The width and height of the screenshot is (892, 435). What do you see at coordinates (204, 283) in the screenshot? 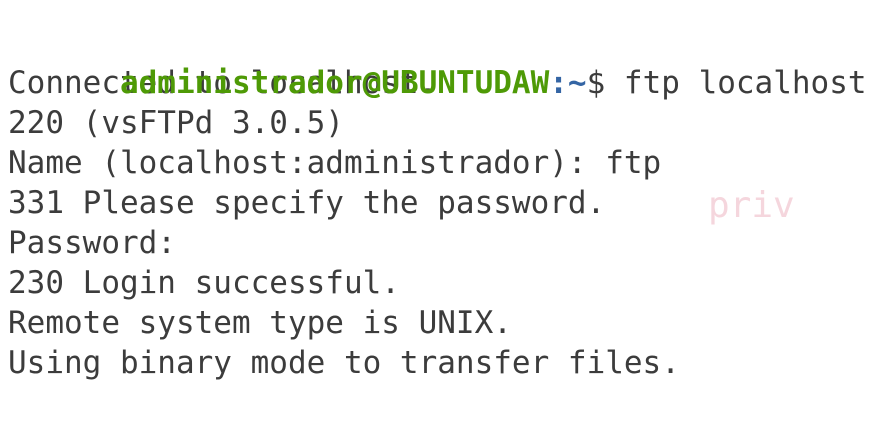
I see `output-line: 230 Login successful.` at bounding box center [204, 283].